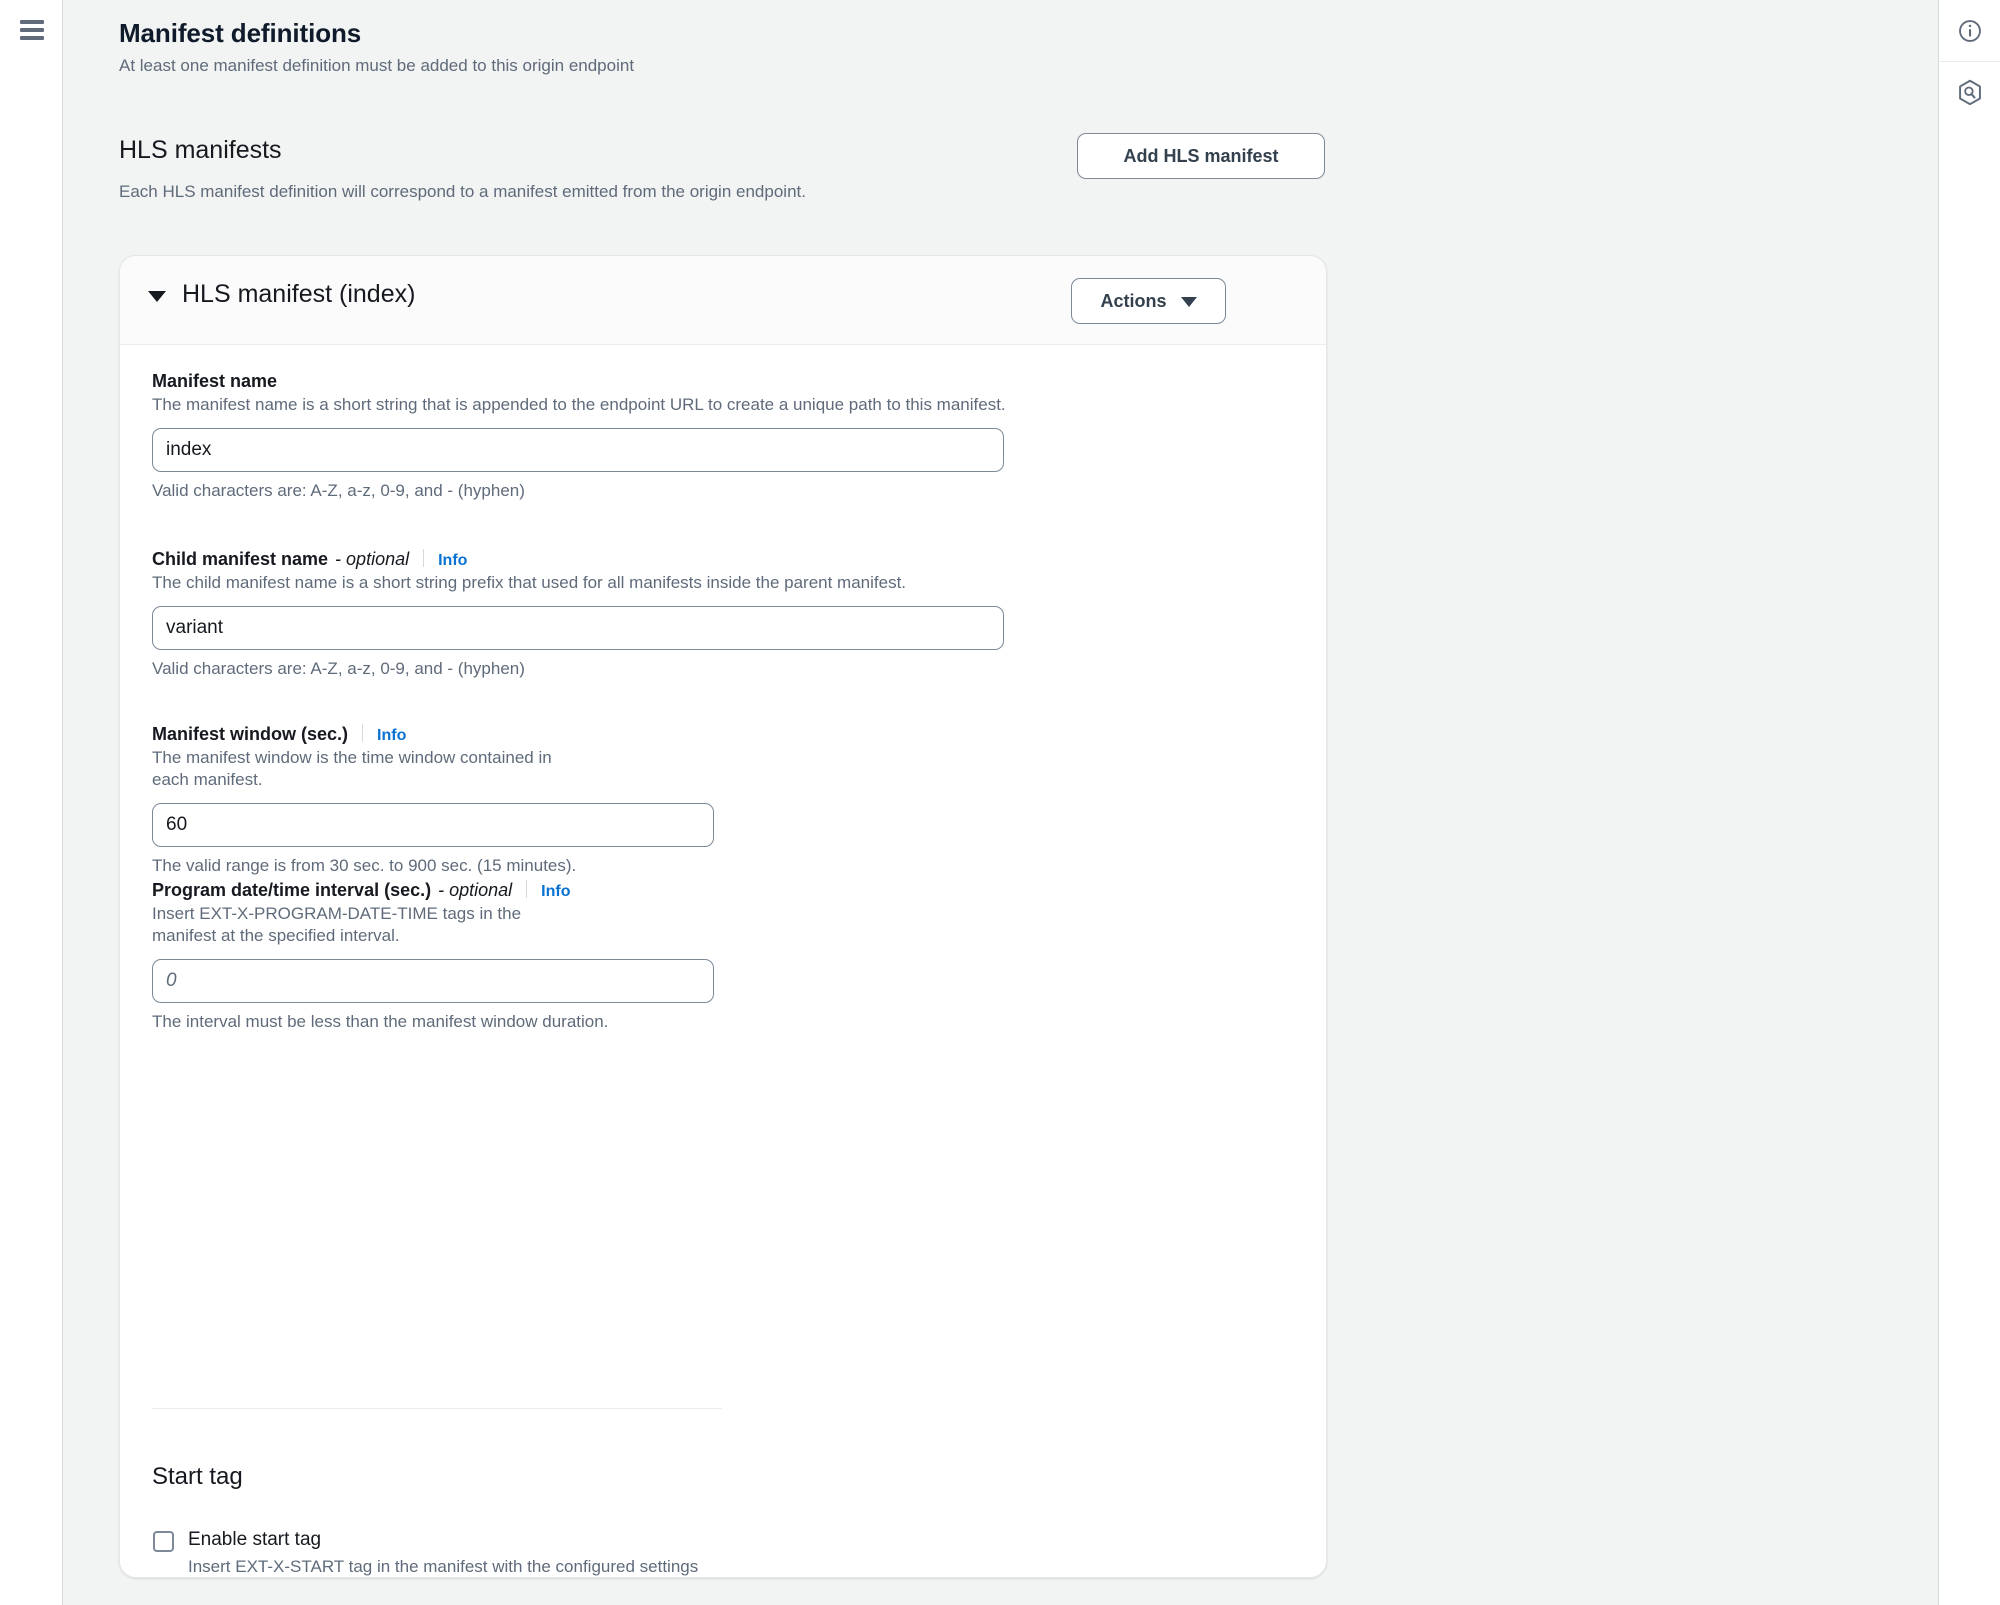 The height and width of the screenshot is (1605, 2000). What do you see at coordinates (475, 890) in the screenshot?
I see `program-date-time-interval-optional: - optional` at bounding box center [475, 890].